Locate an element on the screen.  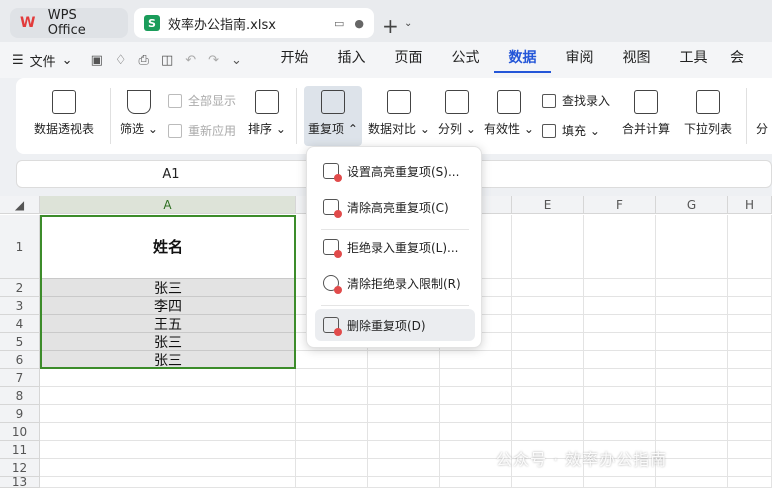
redo-icon: ↷ is located at coordinates (213, 60).